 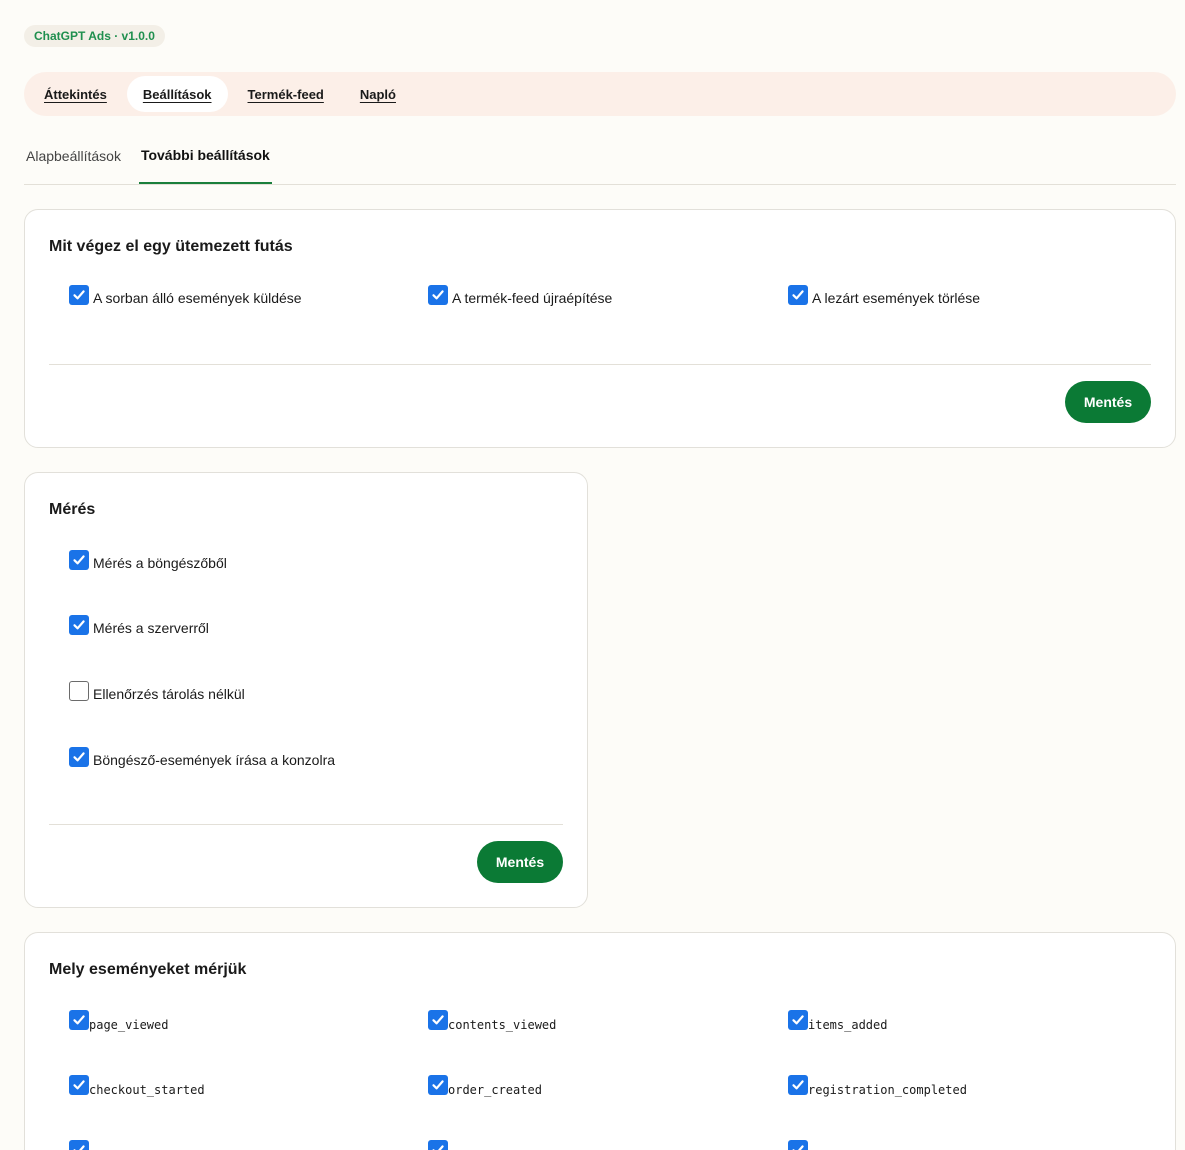 I want to click on sub-tabs: Alapbeállítások További beállítások, so click(x=600, y=156).